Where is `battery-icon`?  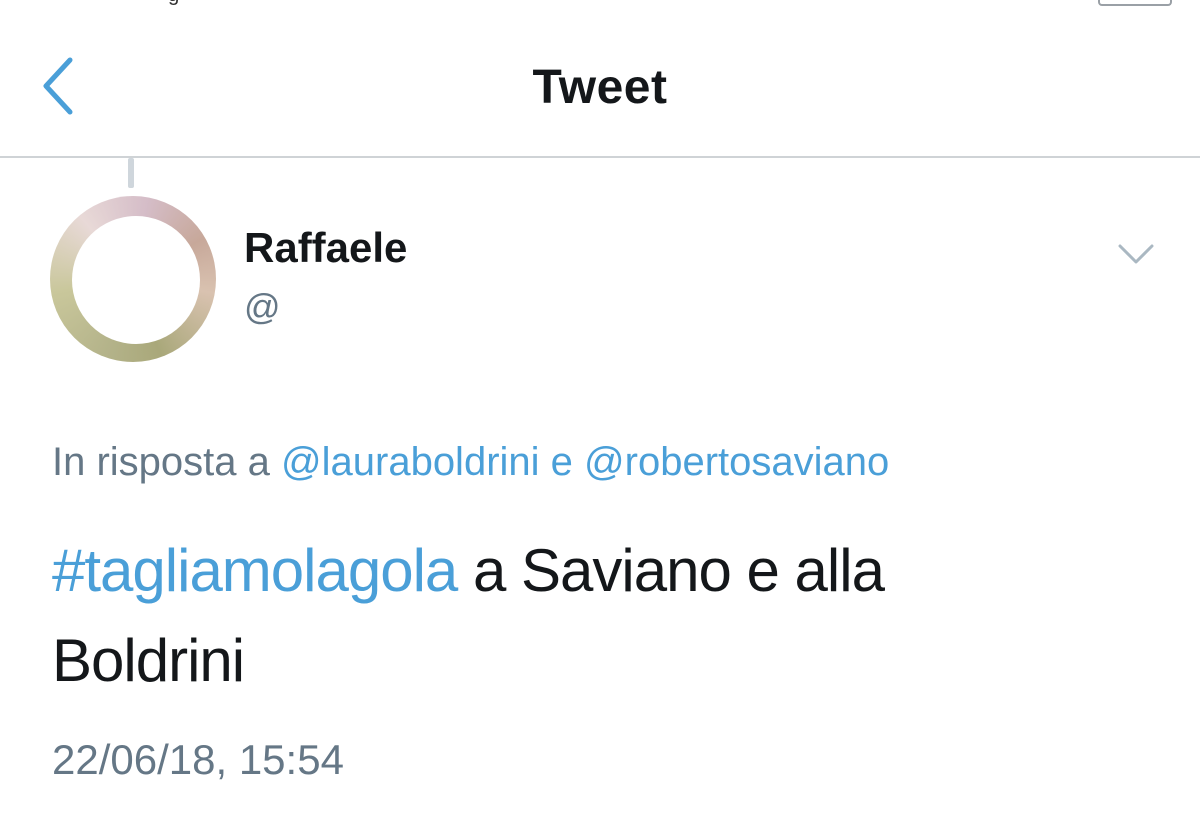 battery-icon is located at coordinates (1135, 3).